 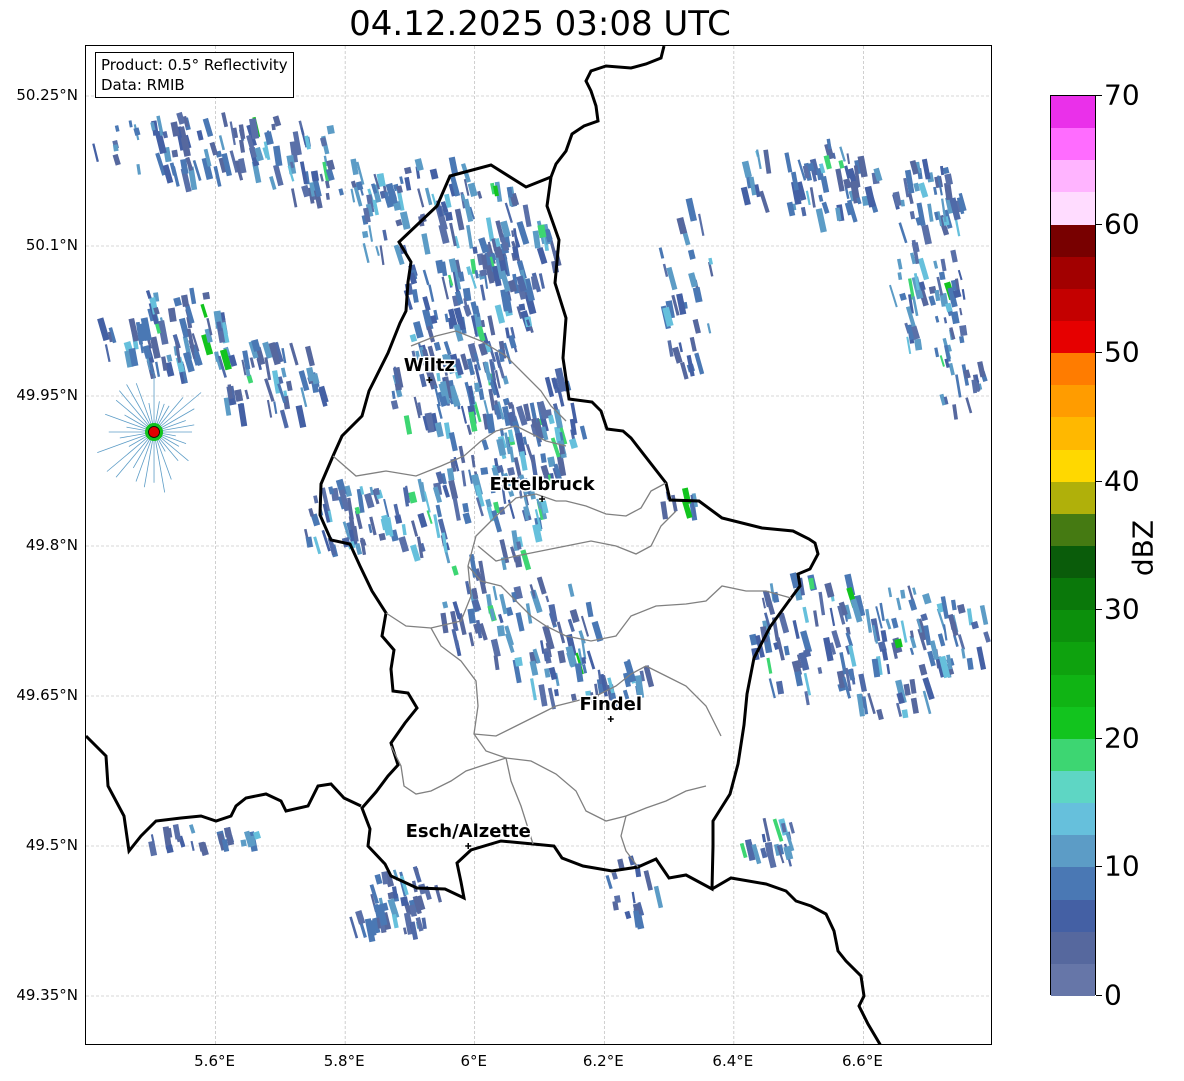 What do you see at coordinates (47, 395) in the screenshot?
I see `lat-tick-label: 49.95°N` at bounding box center [47, 395].